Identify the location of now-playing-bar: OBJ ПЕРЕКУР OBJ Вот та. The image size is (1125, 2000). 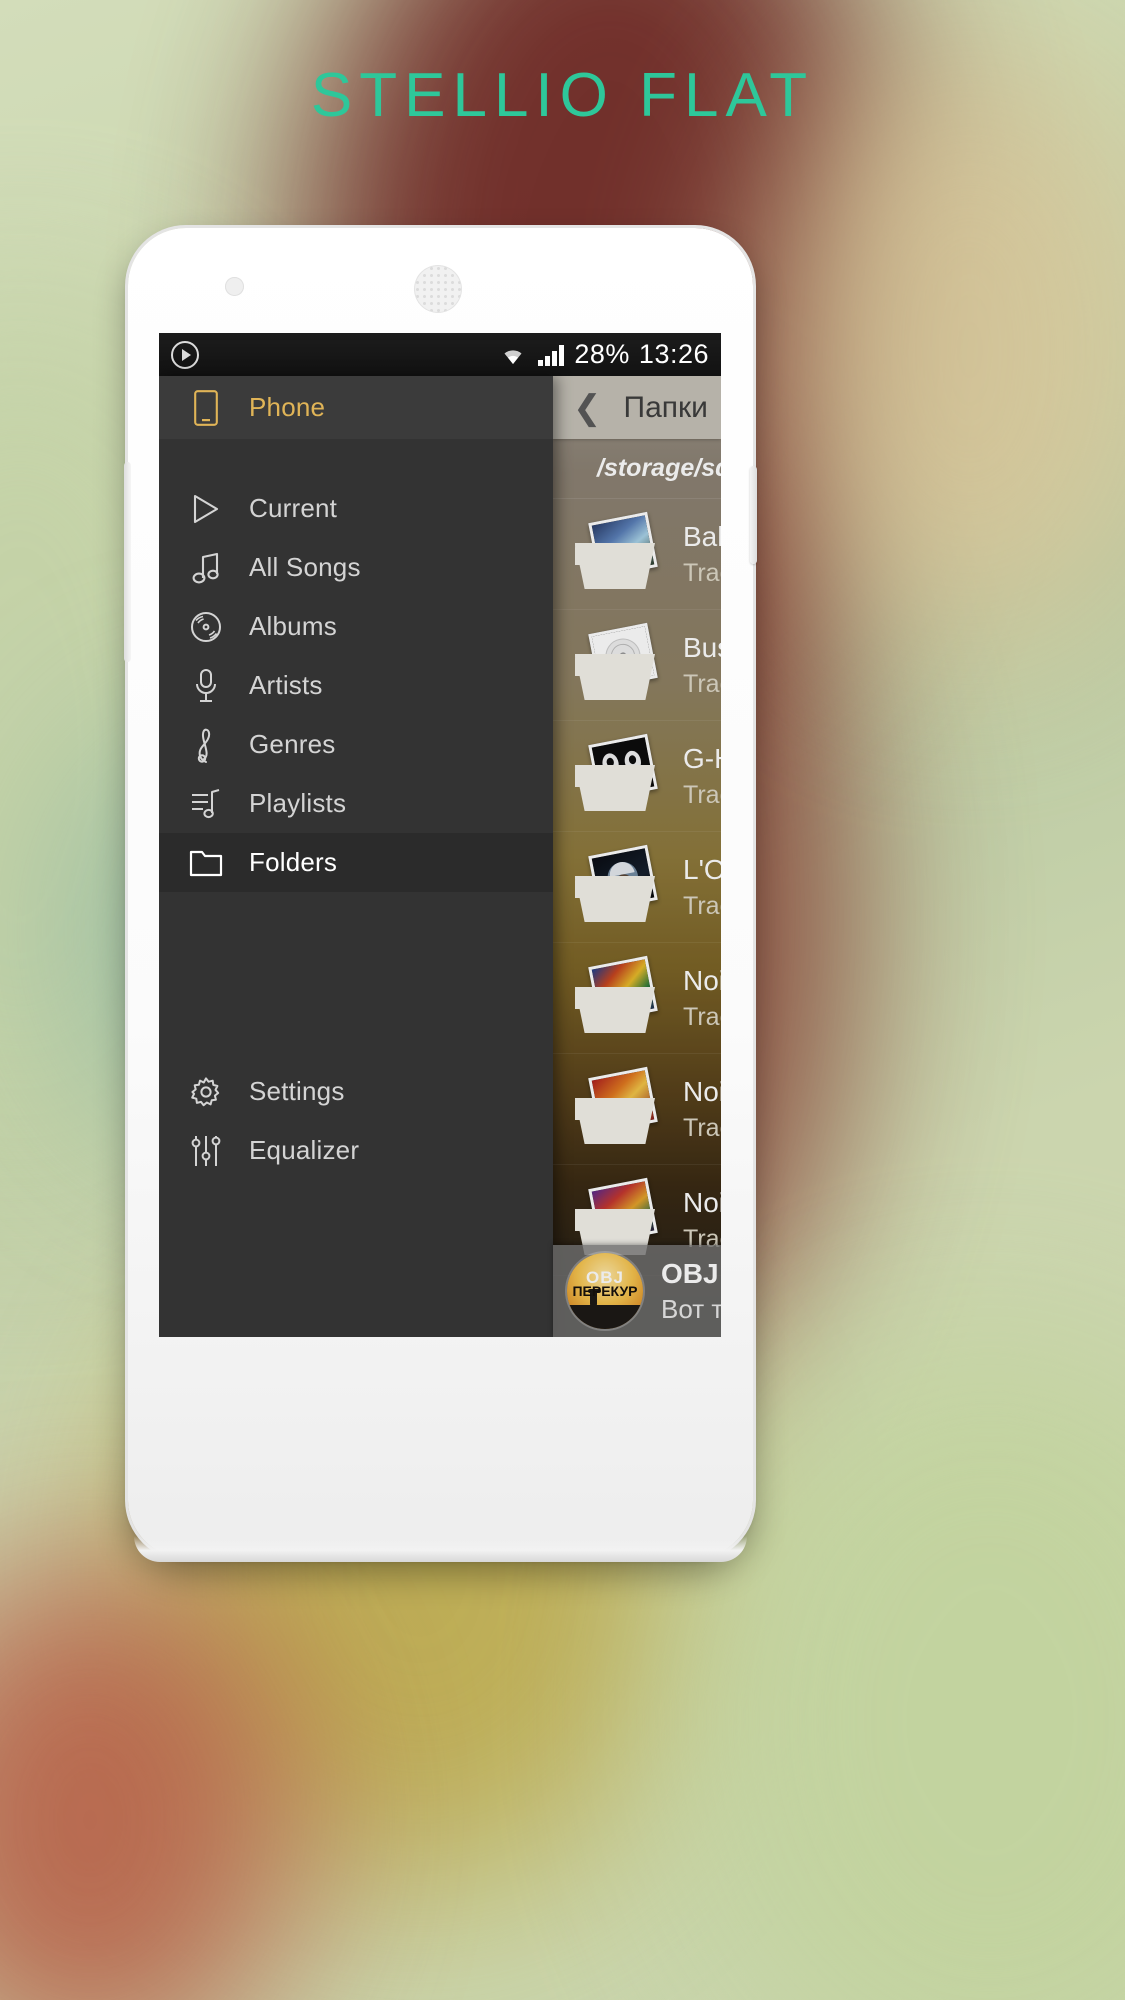
(637, 1291).